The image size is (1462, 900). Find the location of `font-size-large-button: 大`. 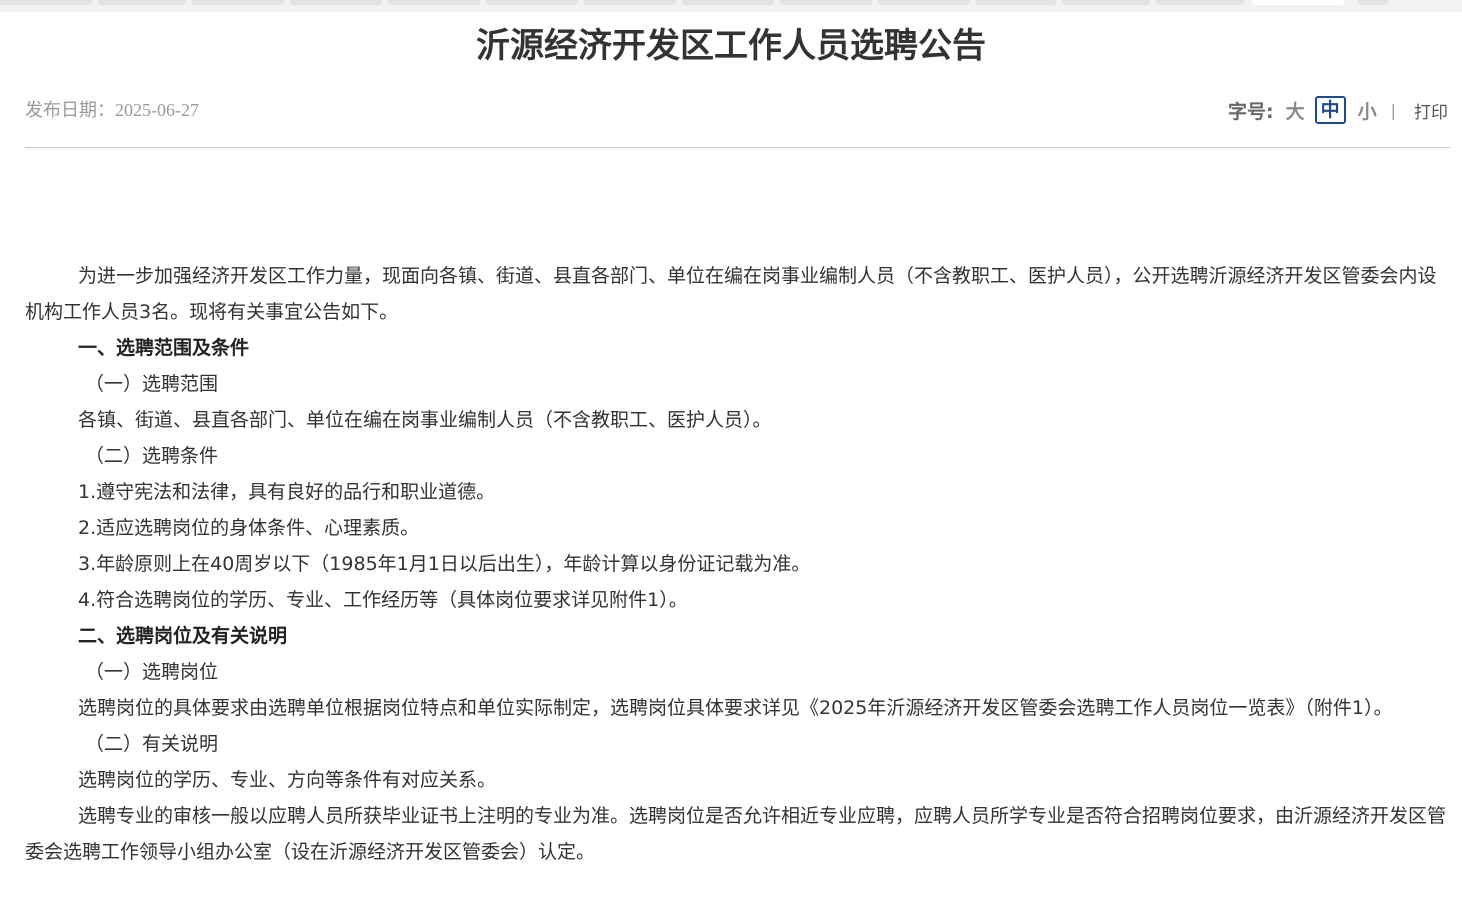

font-size-large-button: 大 is located at coordinates (1295, 110).